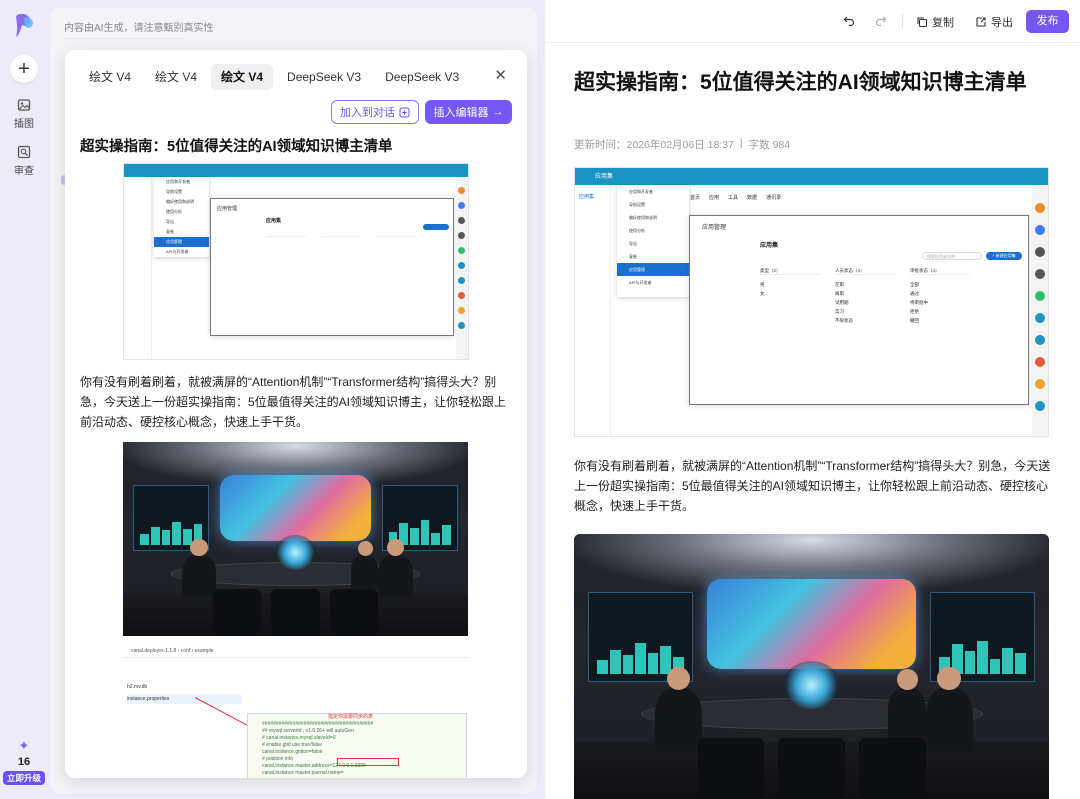 This screenshot has height=799, width=1080. Describe the element at coordinates (139, 28) in the screenshot. I see `ai-notice: 内容由AI生成，请注意甄别真实性` at that location.